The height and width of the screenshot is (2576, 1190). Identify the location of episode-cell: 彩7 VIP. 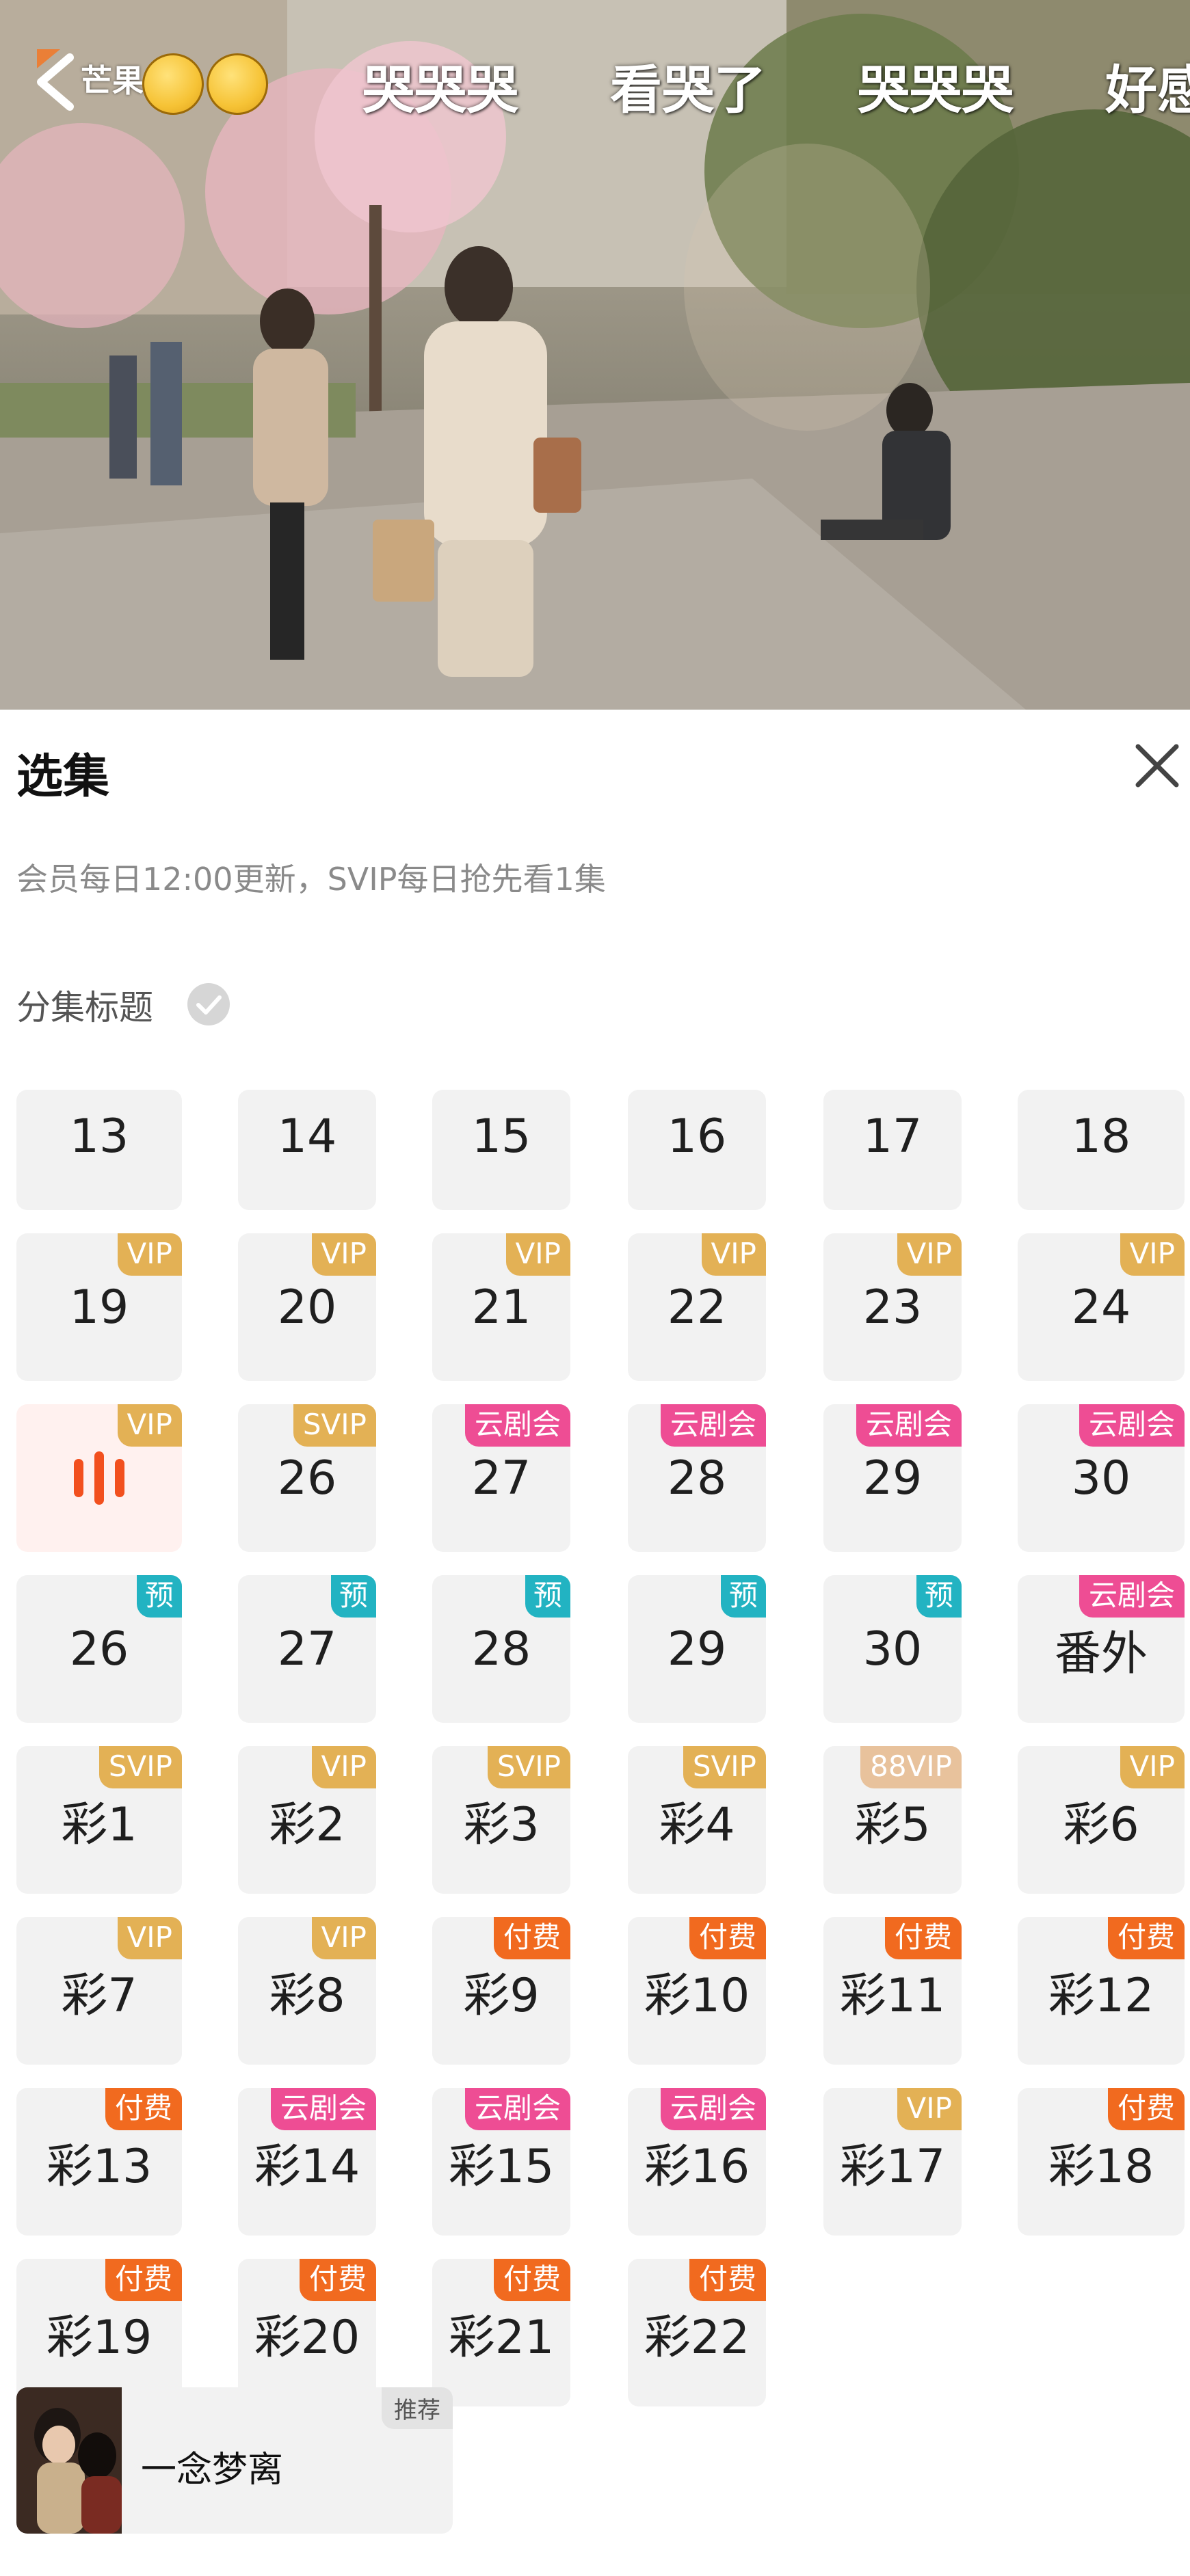
(99, 1991).